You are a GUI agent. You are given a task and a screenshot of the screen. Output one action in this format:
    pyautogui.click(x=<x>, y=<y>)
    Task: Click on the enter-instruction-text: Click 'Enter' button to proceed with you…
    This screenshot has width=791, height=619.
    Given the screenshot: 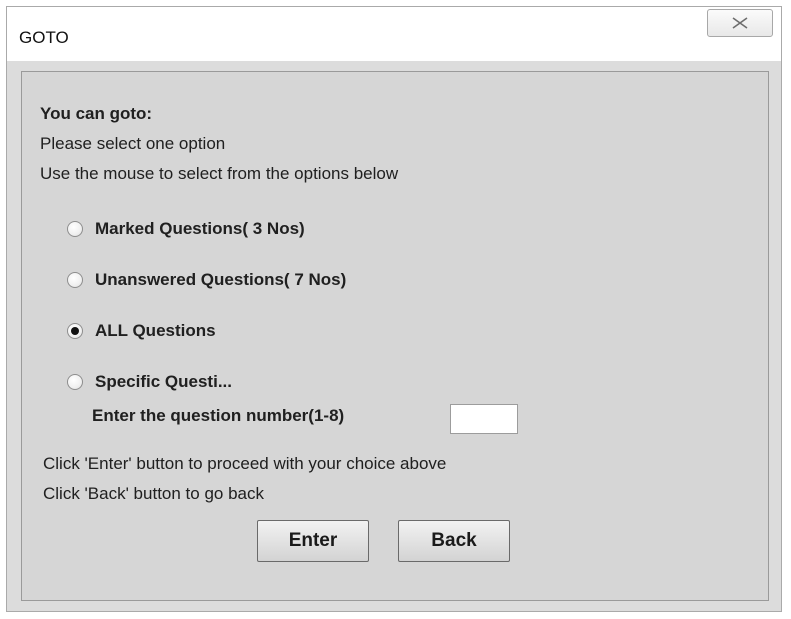 What is the action you would take?
    pyautogui.click(x=245, y=463)
    